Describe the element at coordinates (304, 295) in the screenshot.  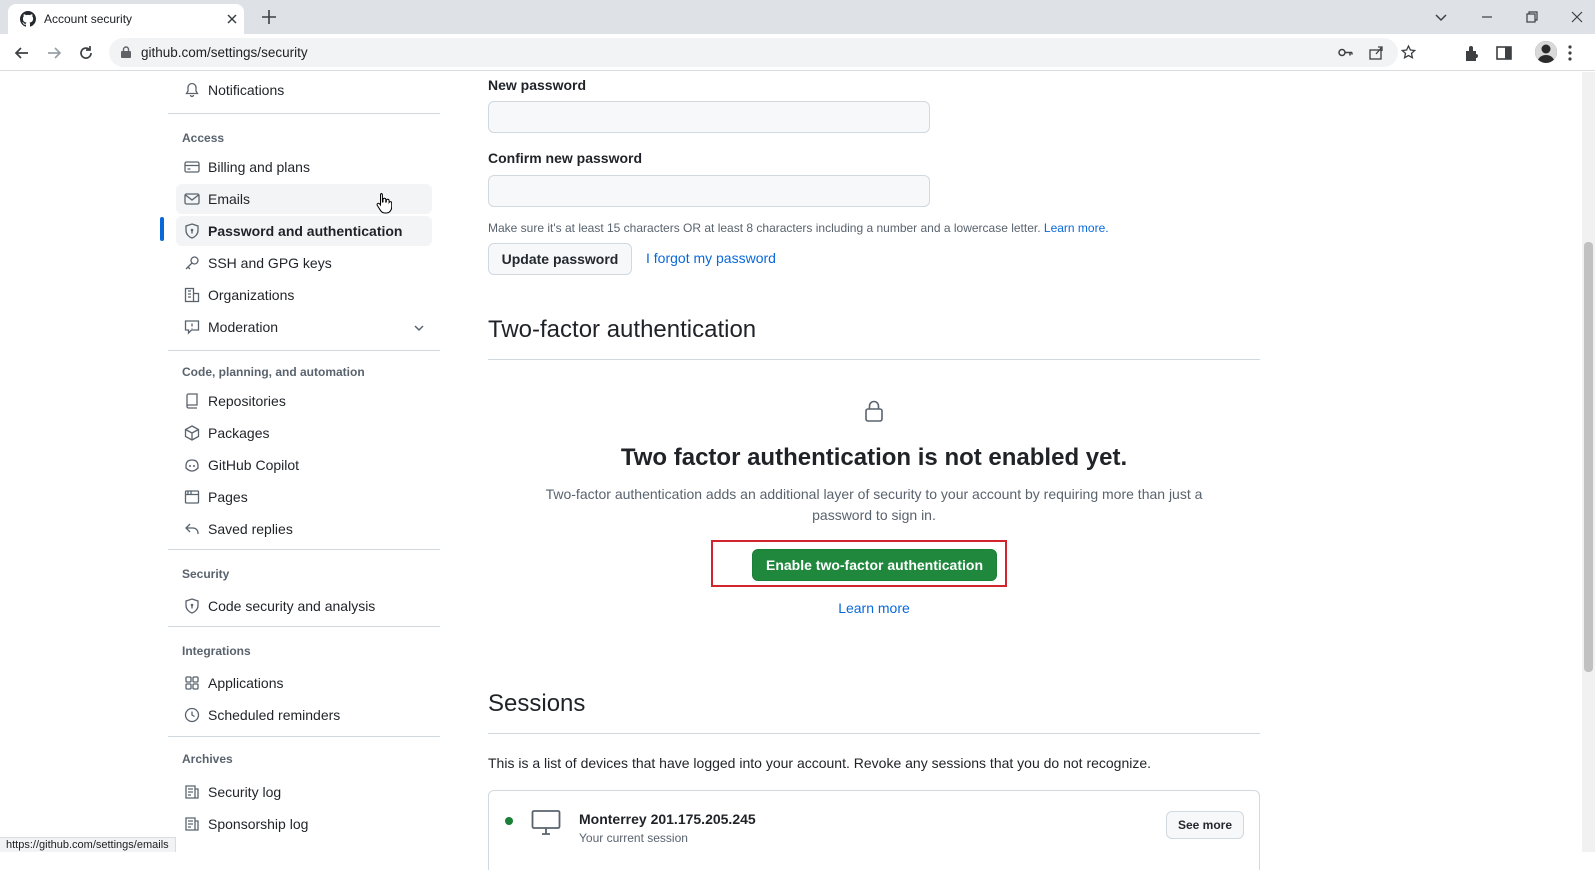
I see `sidebar-item-organizations: Organizations` at that location.